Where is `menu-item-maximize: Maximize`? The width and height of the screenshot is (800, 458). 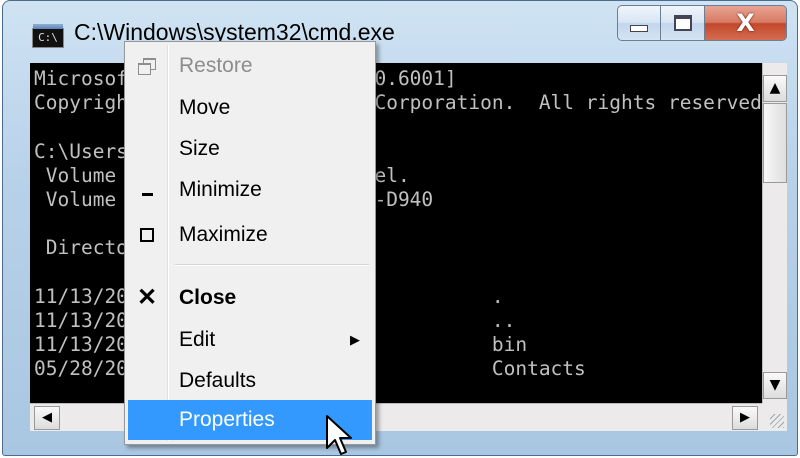
menu-item-maximize: Maximize is located at coordinates (250, 235).